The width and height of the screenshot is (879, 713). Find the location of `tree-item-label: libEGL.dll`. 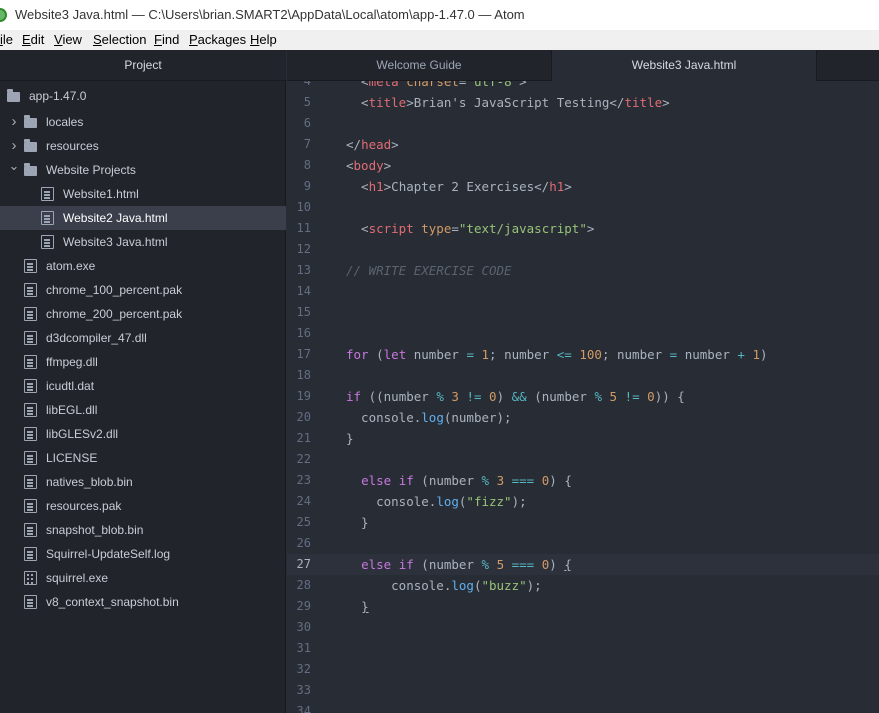

tree-item-label: libEGL.dll is located at coordinates (72, 410).